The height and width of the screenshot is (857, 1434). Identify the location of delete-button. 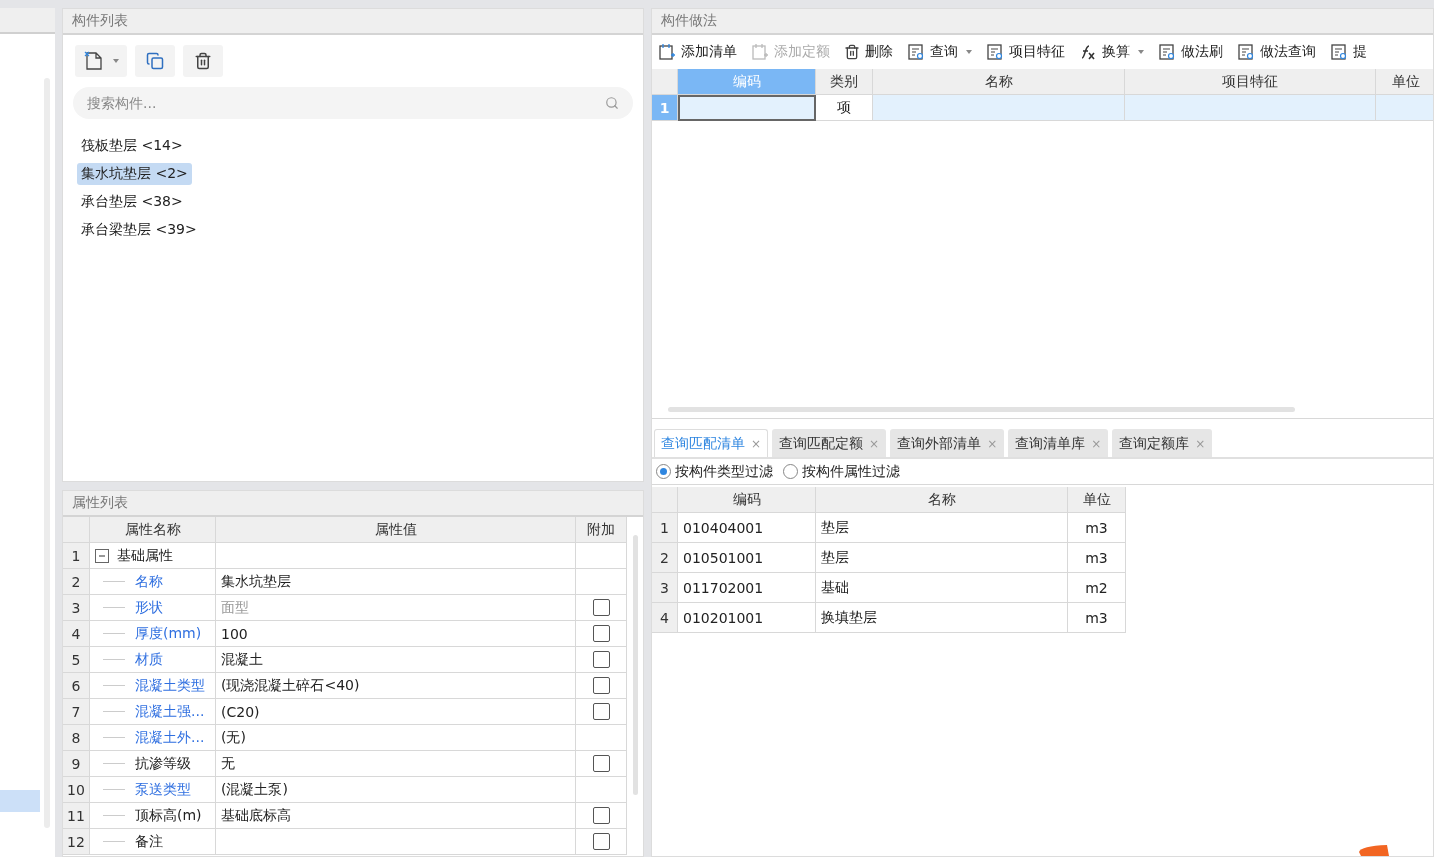
(203, 61).